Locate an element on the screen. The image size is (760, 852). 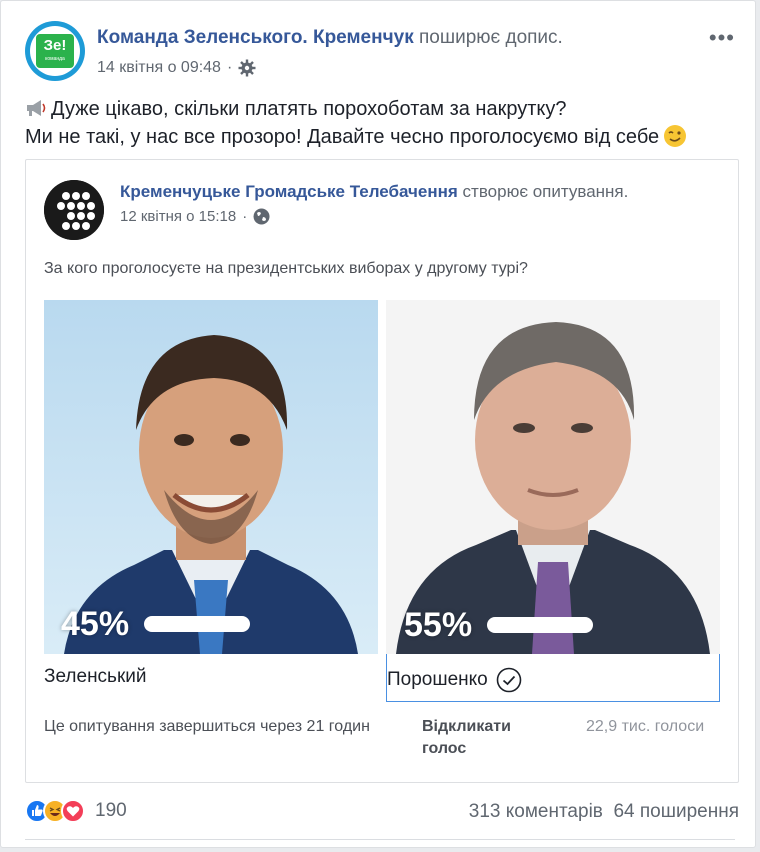
reactions-summary: 190 is located at coordinates (76, 811).